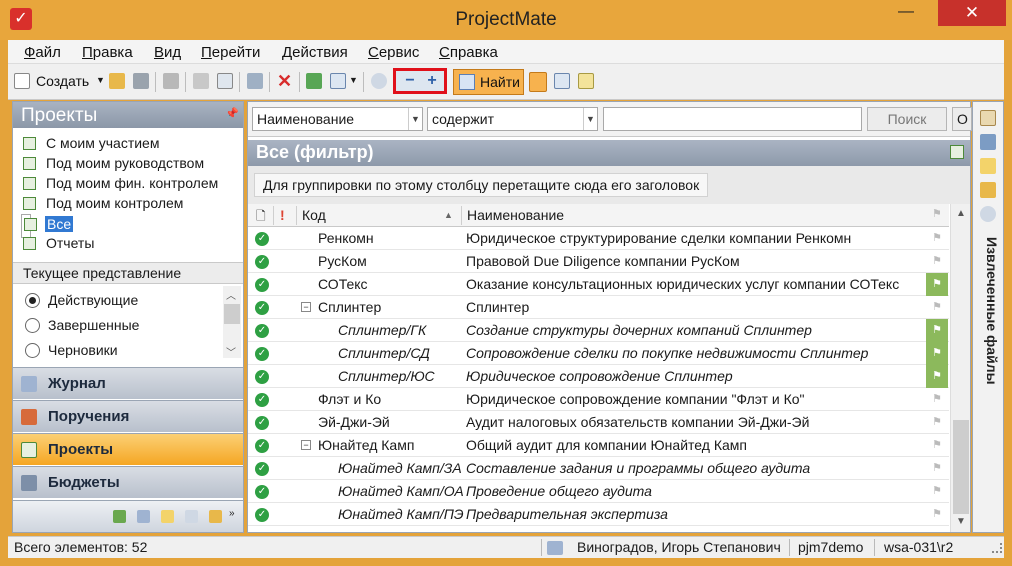 This screenshot has height=566, width=1012. What do you see at coordinates (119, 516) in the screenshot?
I see `shortcut-icon` at bounding box center [119, 516].